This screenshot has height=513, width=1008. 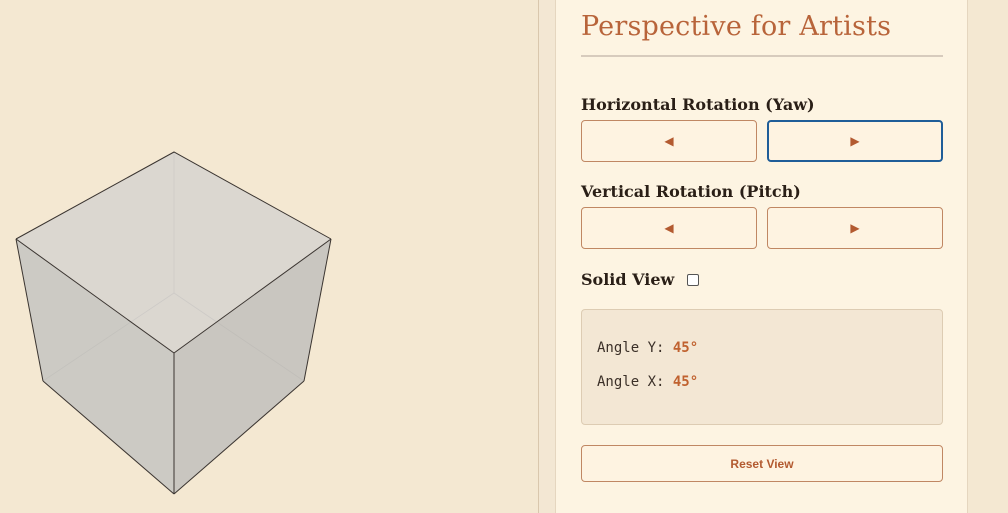 What do you see at coordinates (762, 367) in the screenshot?
I see `angle-readout: Angle Y: 45° Angle X: 45°` at bounding box center [762, 367].